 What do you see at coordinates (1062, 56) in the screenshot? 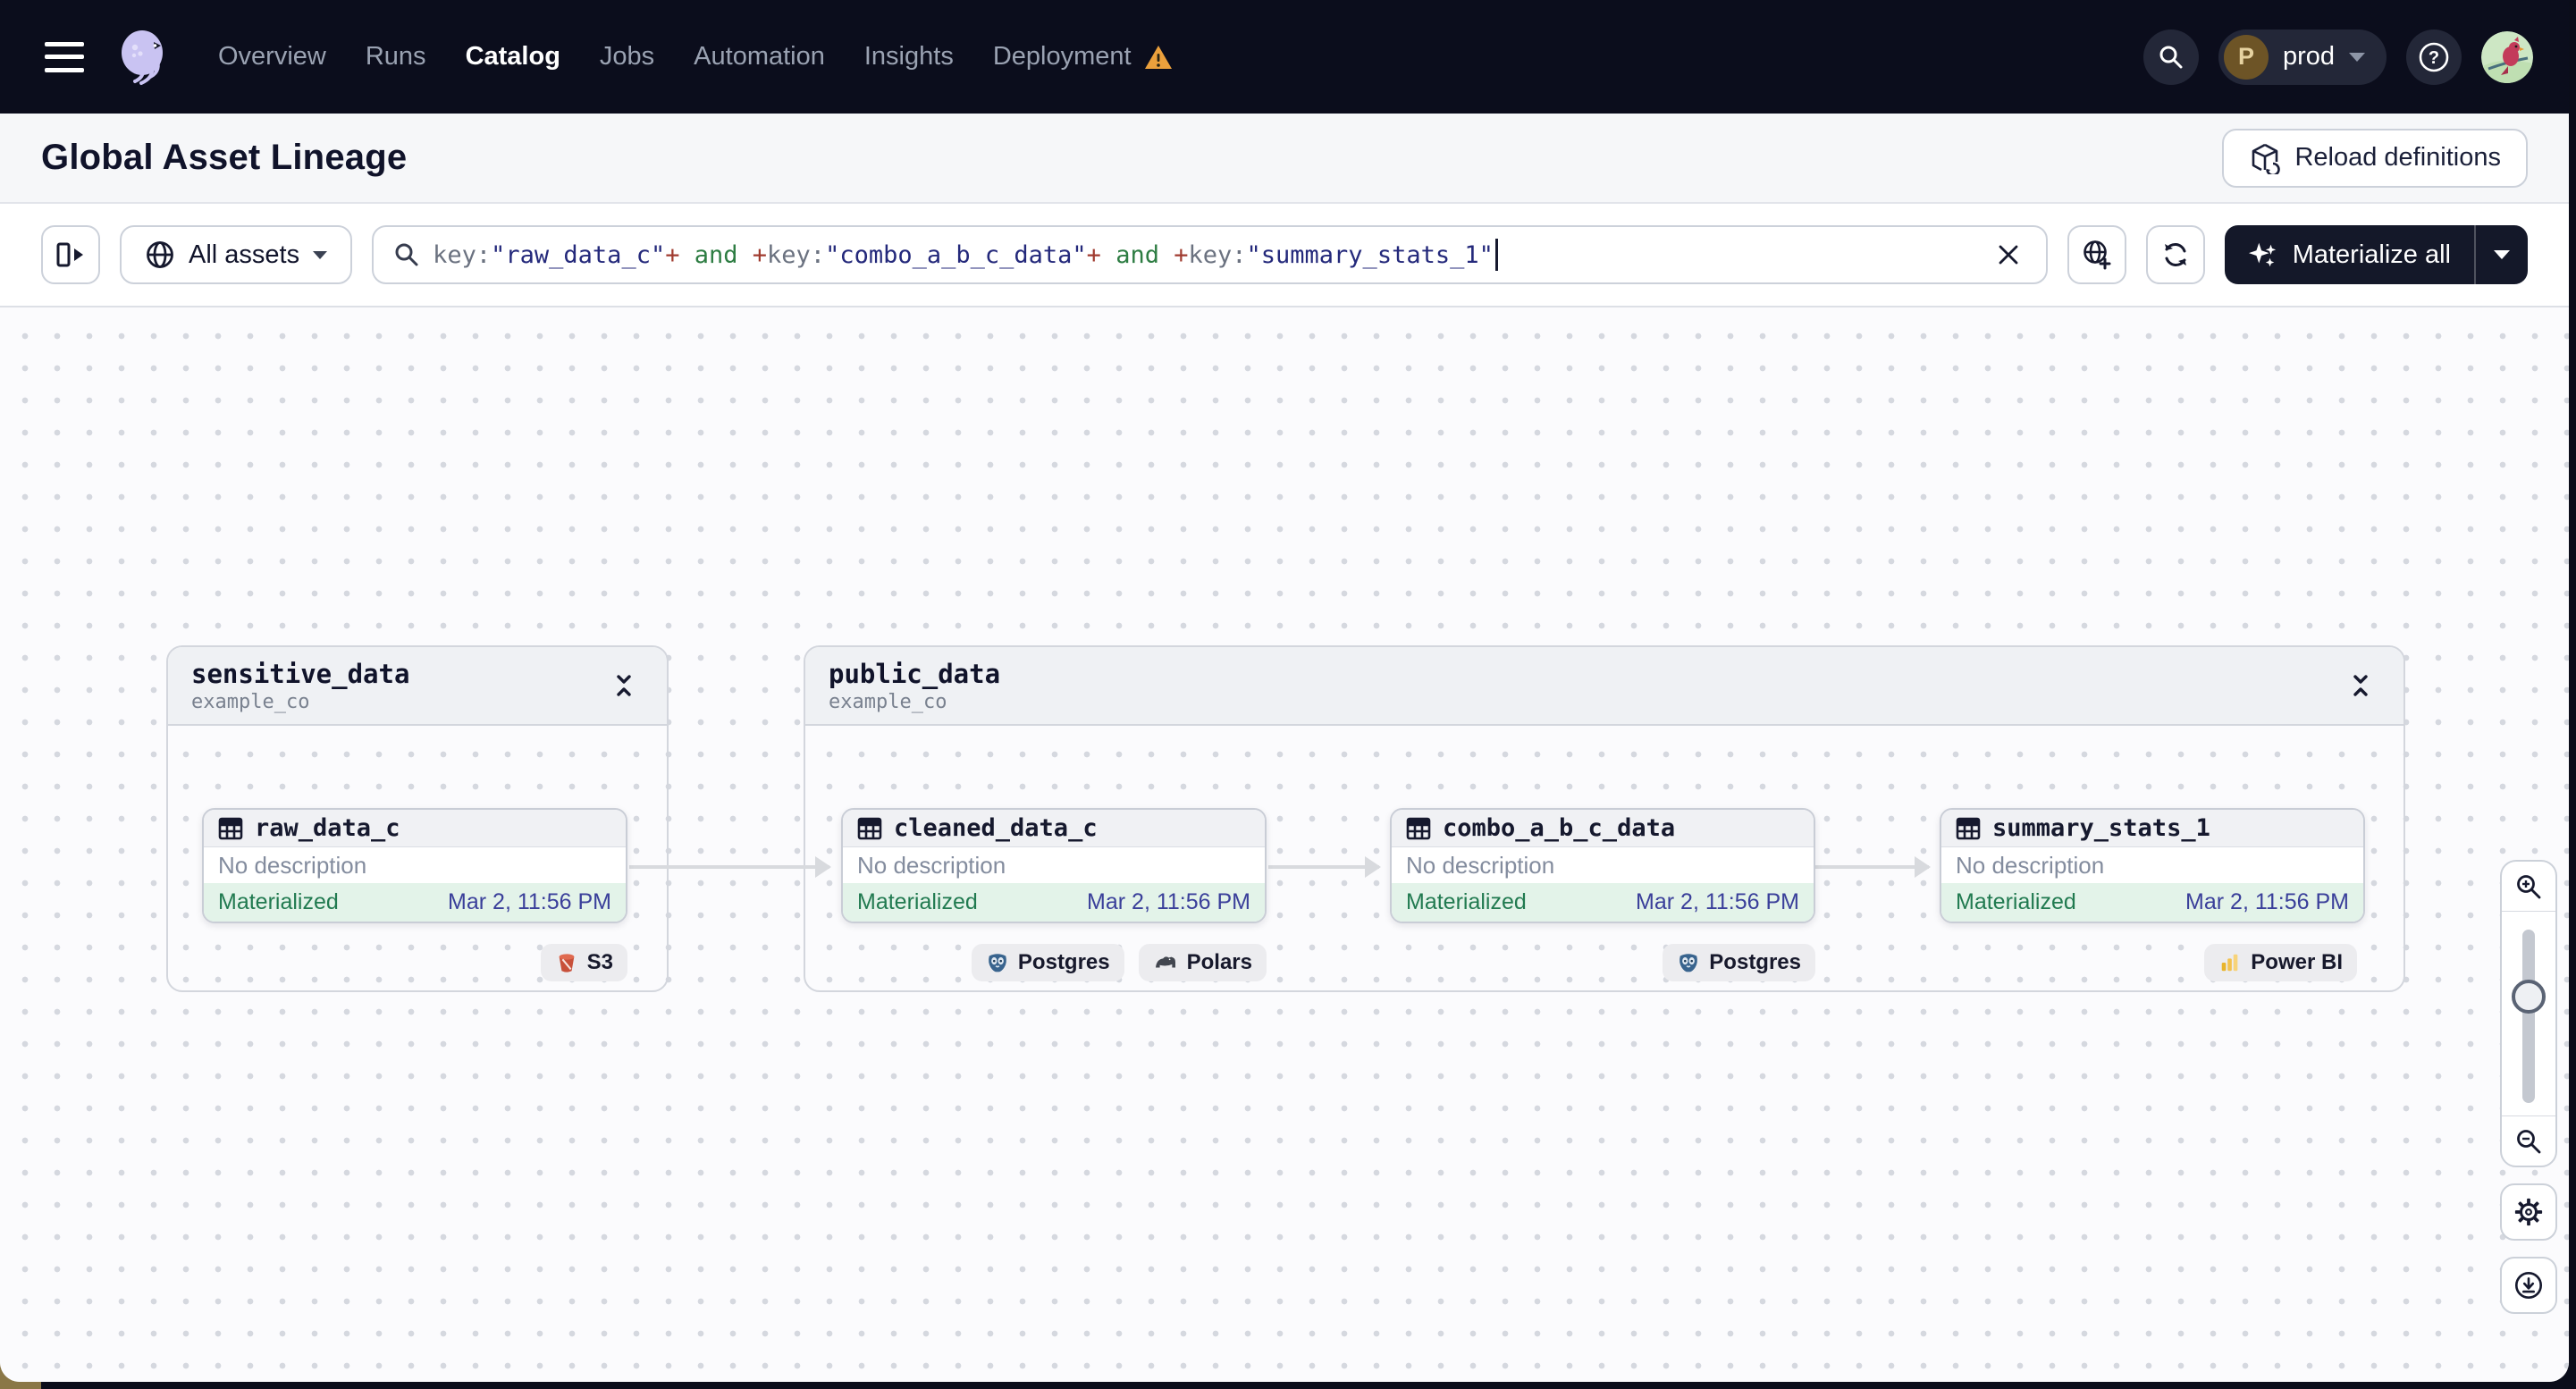
I see `nav-item-label: Deployment` at bounding box center [1062, 56].